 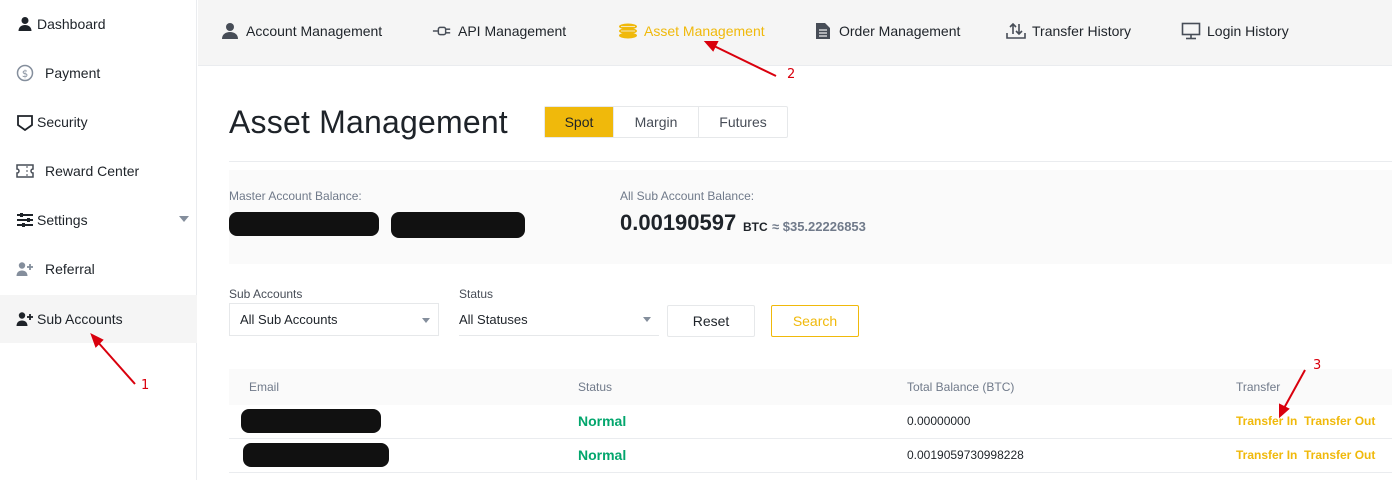 What do you see at coordinates (98, 122) in the screenshot?
I see `sidebar-item-security: Security` at bounding box center [98, 122].